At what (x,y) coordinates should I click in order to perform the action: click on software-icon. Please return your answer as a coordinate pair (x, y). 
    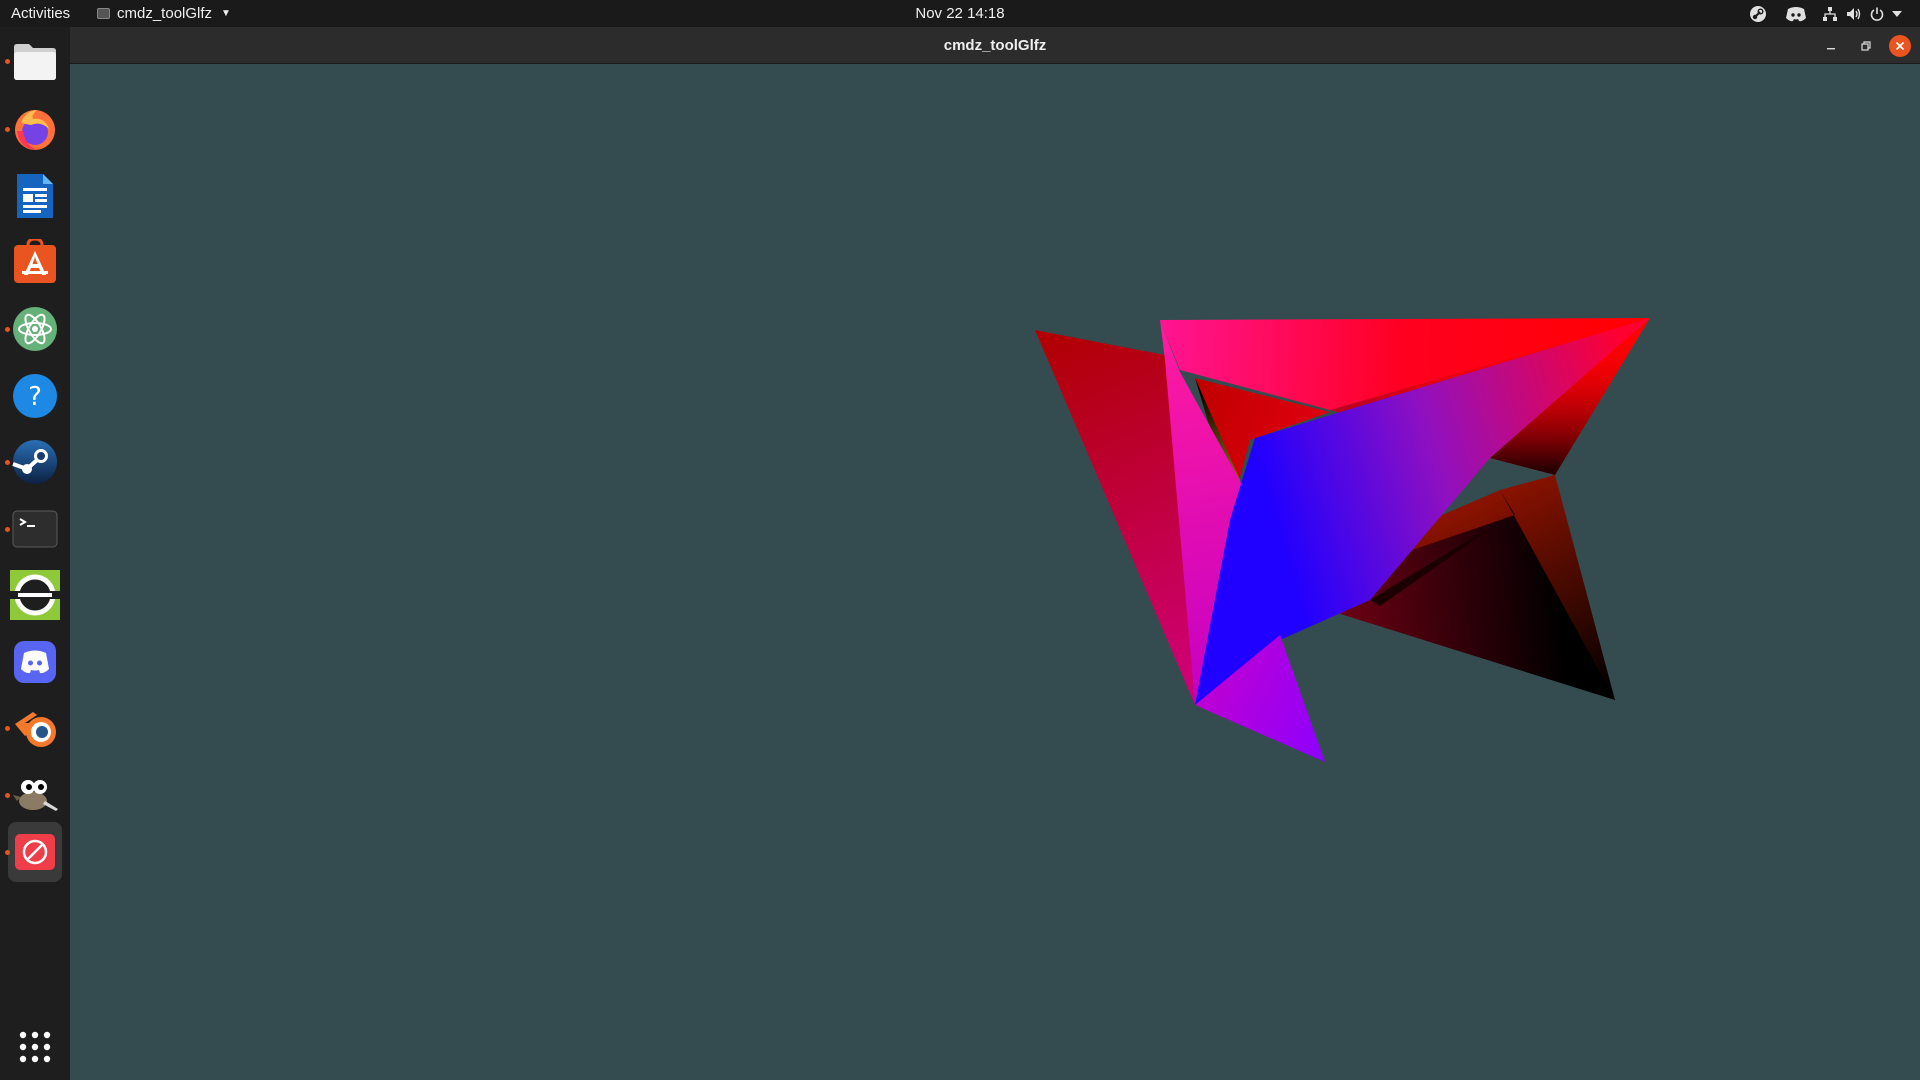
    Looking at the image, I should click on (35, 261).